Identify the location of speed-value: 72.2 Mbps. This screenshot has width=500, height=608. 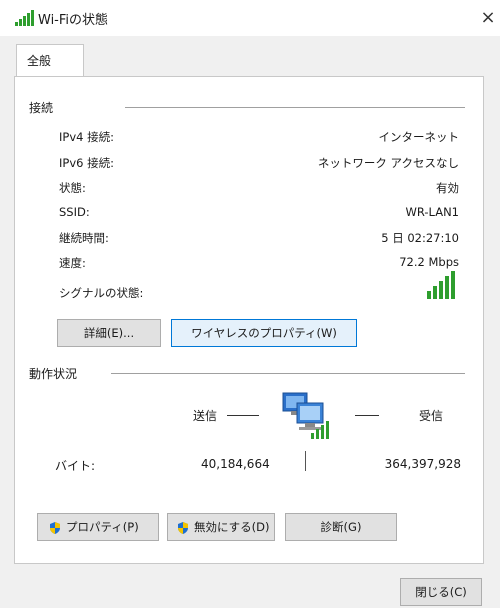
(429, 262).